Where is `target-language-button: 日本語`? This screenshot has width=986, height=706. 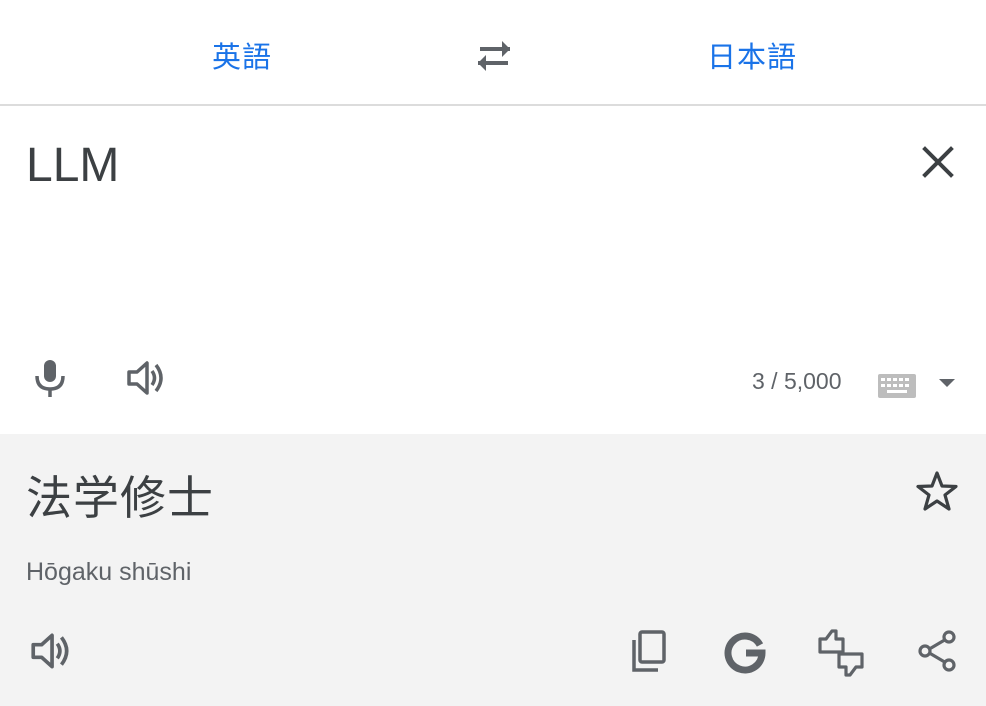
target-language-button: 日本語 is located at coordinates (752, 55).